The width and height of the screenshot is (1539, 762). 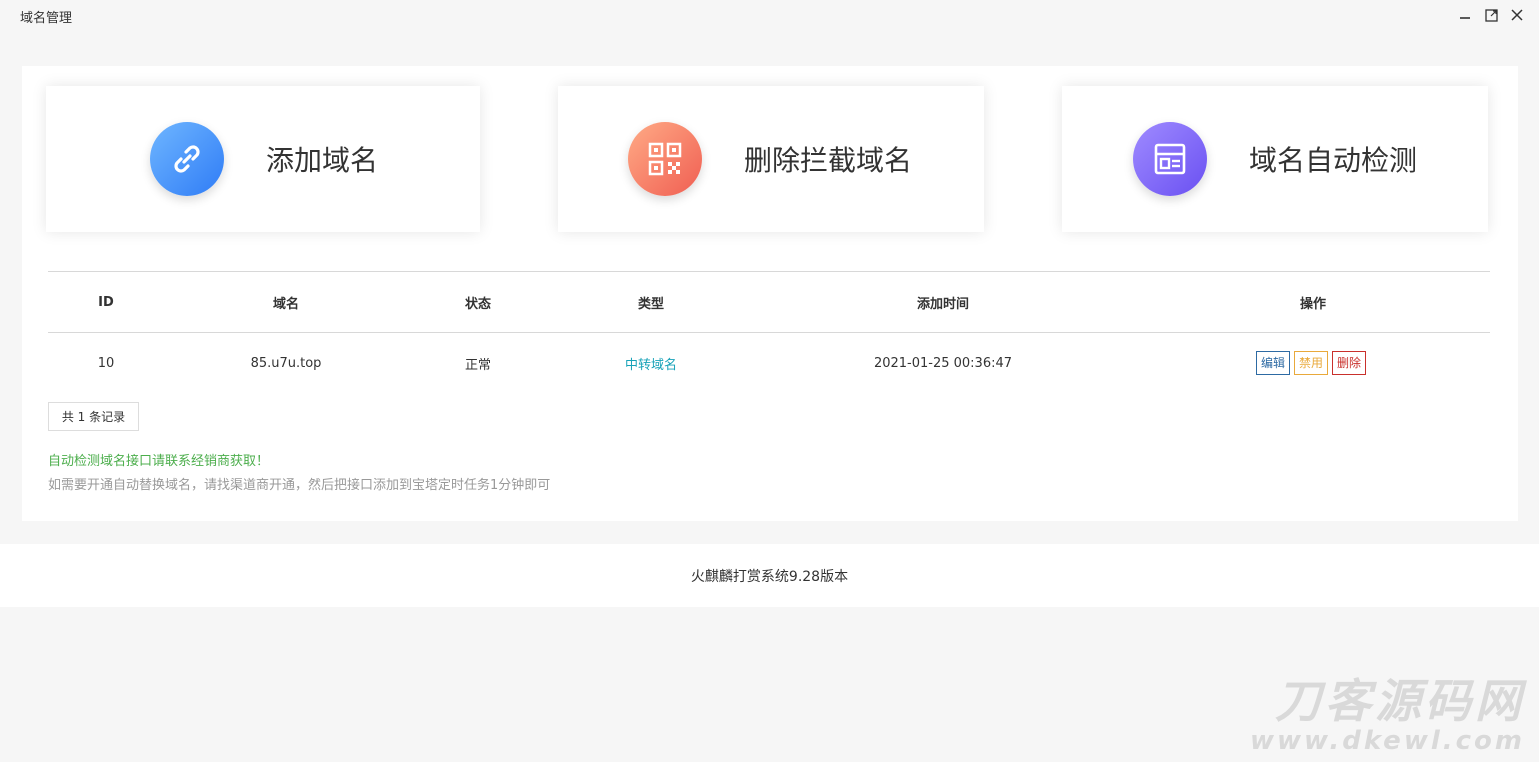 What do you see at coordinates (1312, 304) in the screenshot?
I see `header-ops: 操作` at bounding box center [1312, 304].